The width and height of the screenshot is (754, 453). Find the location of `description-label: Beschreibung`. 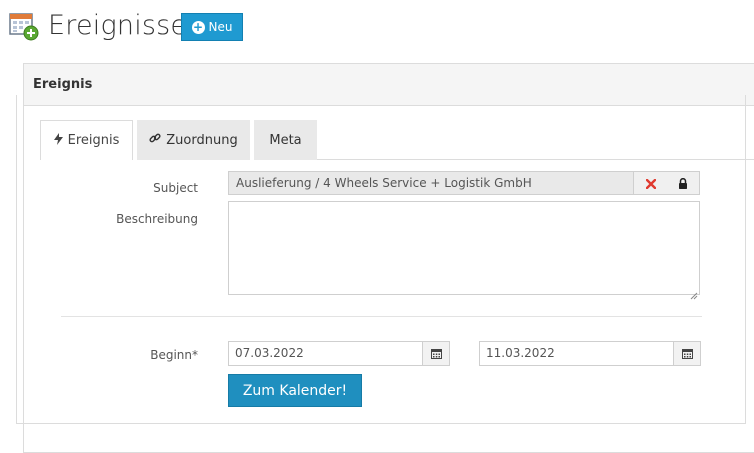

description-label: Beschreibung is located at coordinates (157, 219).